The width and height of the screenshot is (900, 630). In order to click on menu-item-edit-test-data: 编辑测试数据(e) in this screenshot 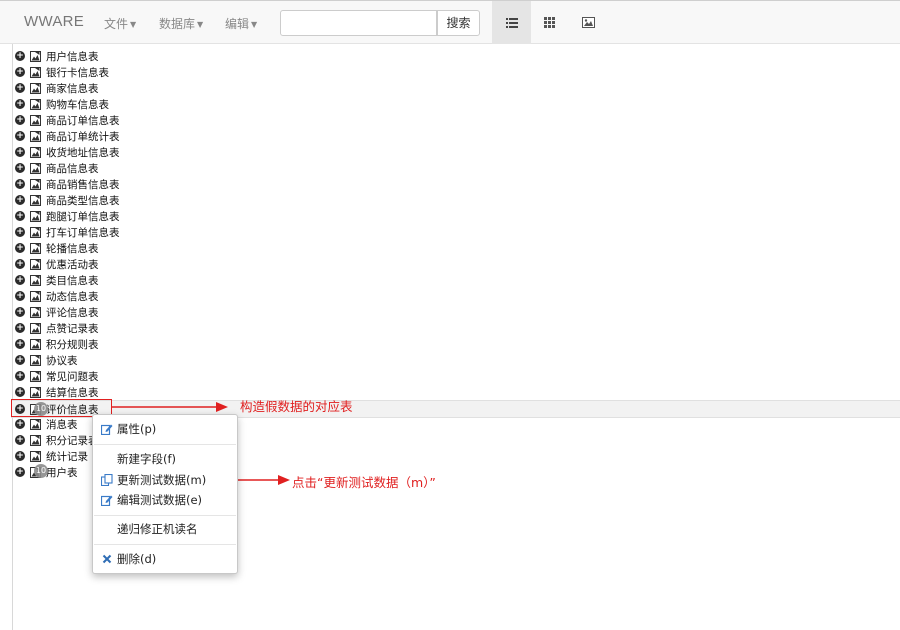, I will do `click(165, 500)`.